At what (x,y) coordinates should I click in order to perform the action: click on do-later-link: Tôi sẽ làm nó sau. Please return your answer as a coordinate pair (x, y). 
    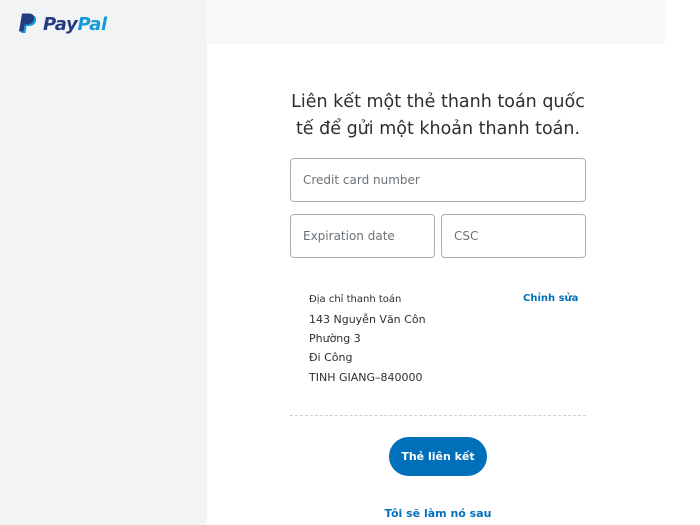
    Looking at the image, I should click on (438, 513).